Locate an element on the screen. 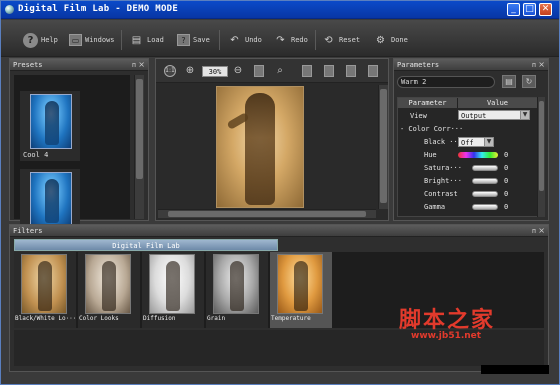 The image size is (560, 385). save-label: Save is located at coordinates (201, 40).